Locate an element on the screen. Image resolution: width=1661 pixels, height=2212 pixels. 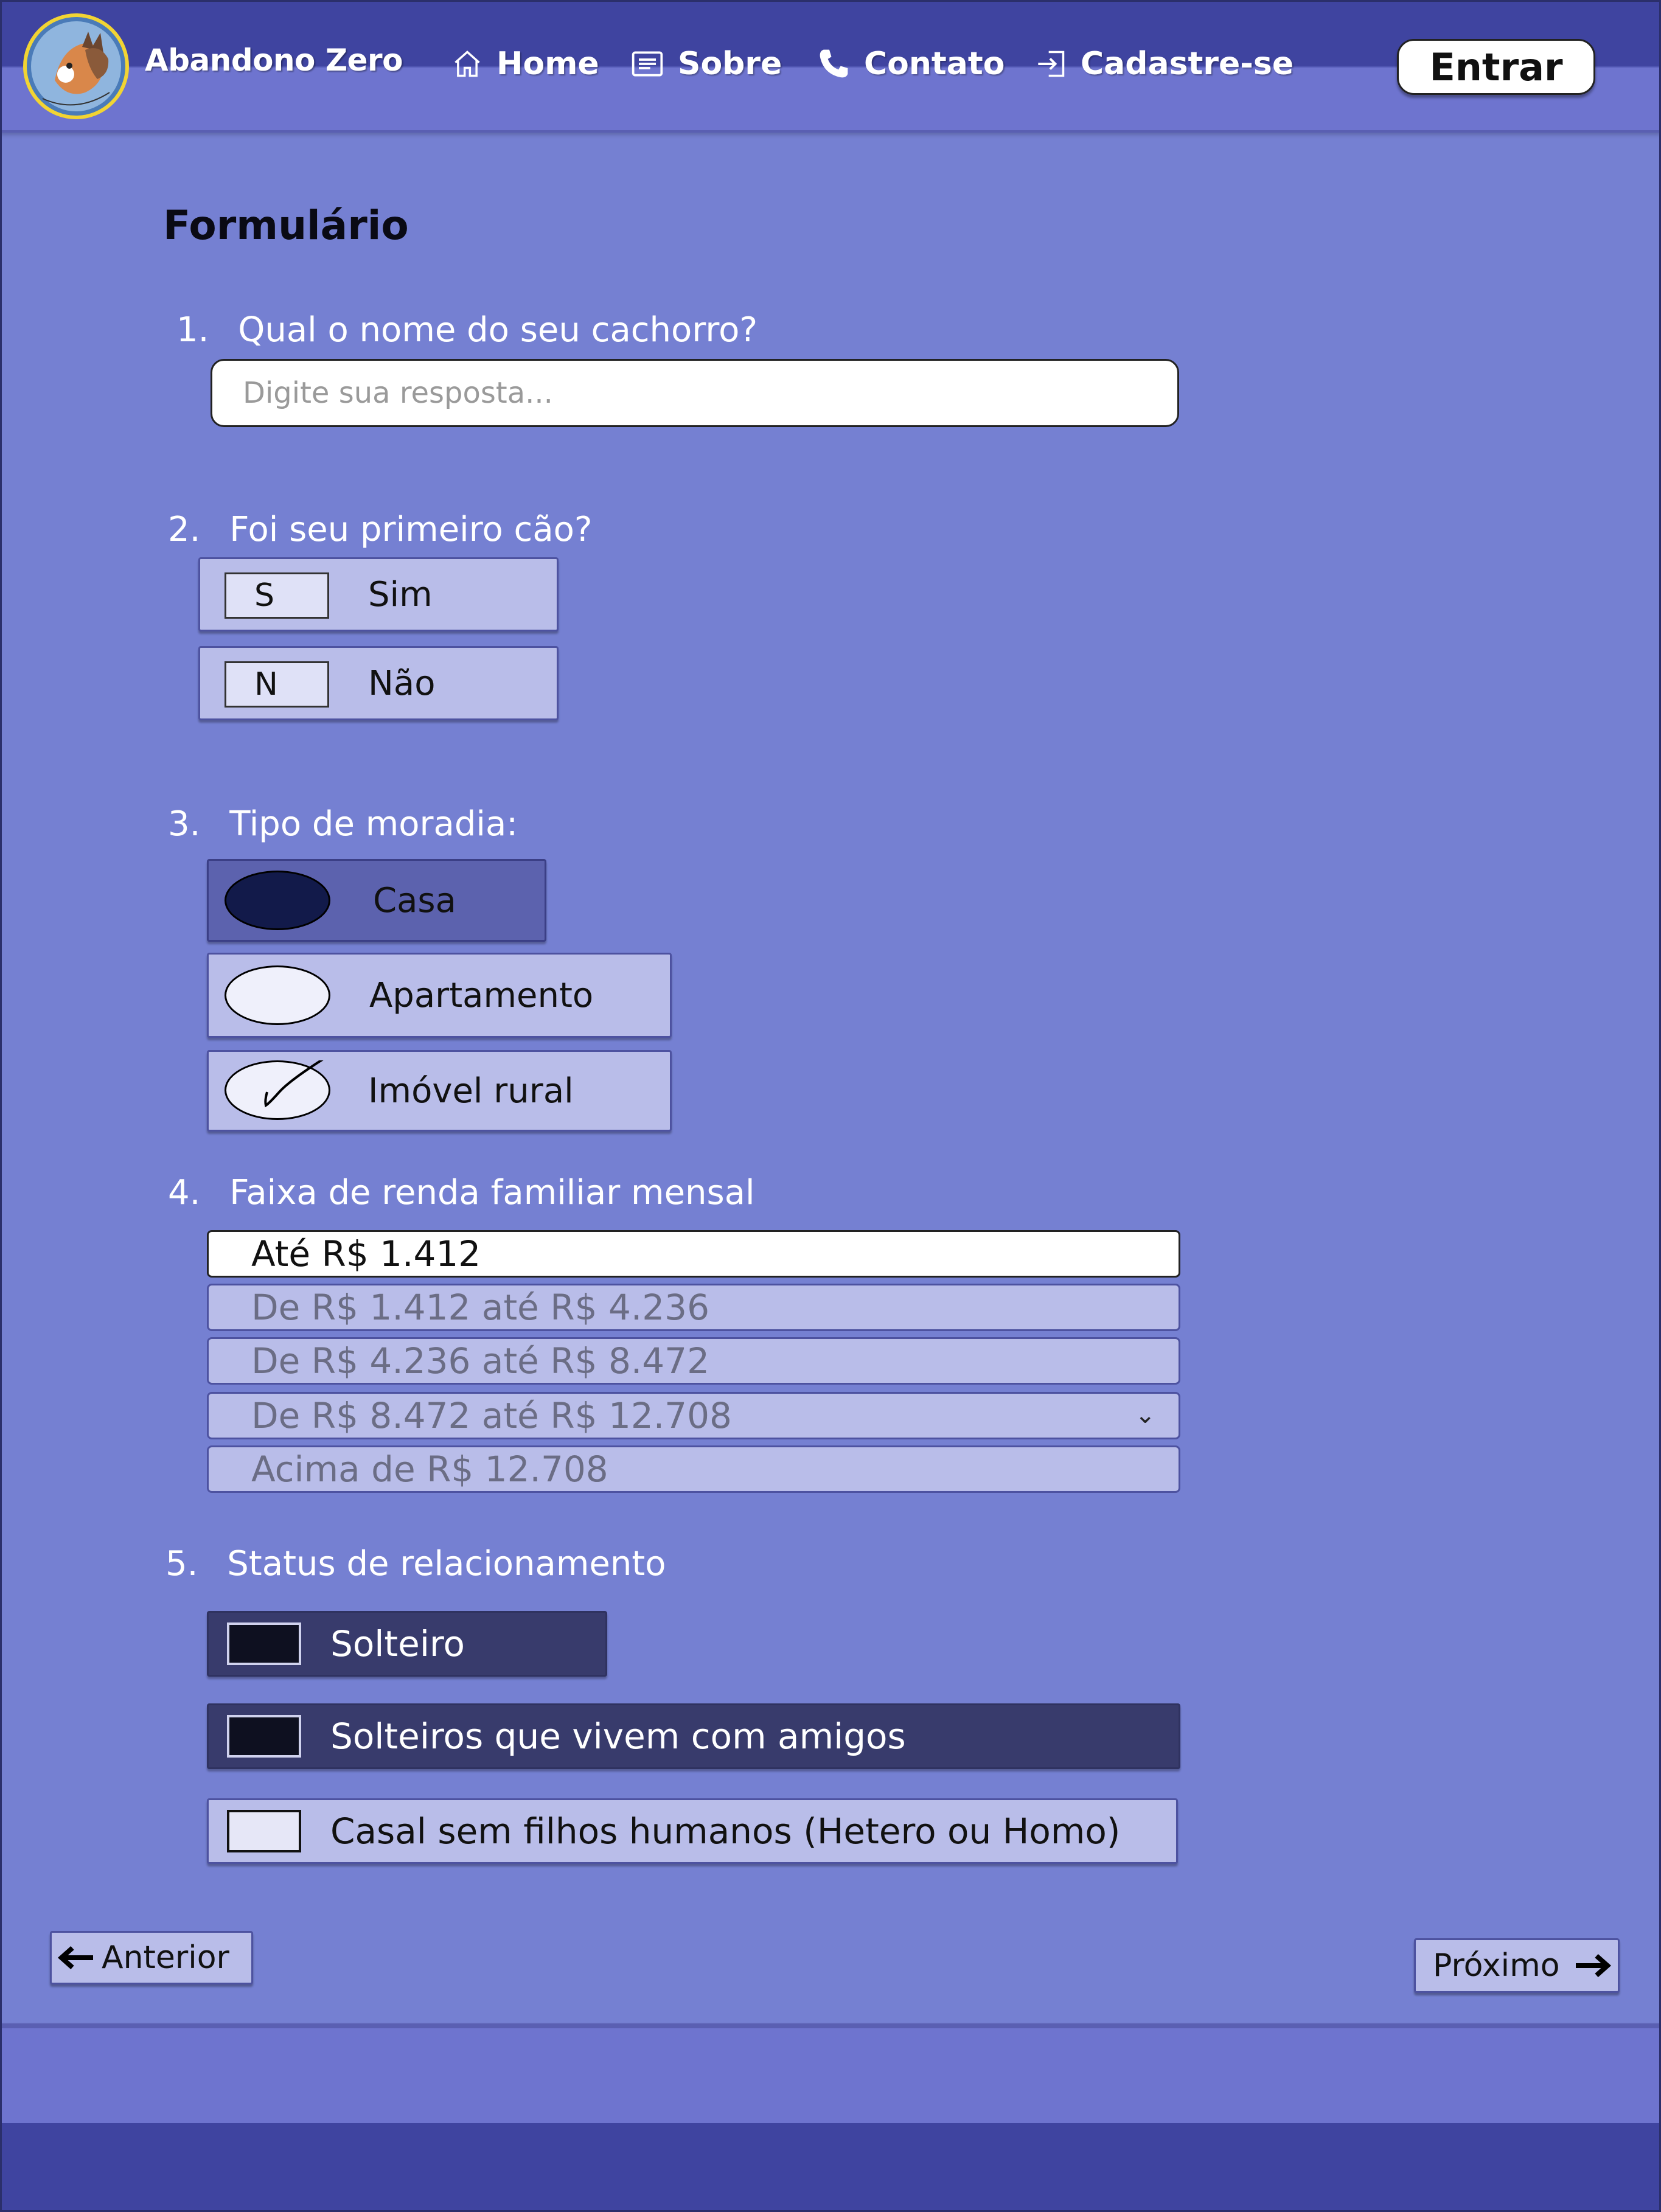
option-casa: Casa is located at coordinates (376, 900).